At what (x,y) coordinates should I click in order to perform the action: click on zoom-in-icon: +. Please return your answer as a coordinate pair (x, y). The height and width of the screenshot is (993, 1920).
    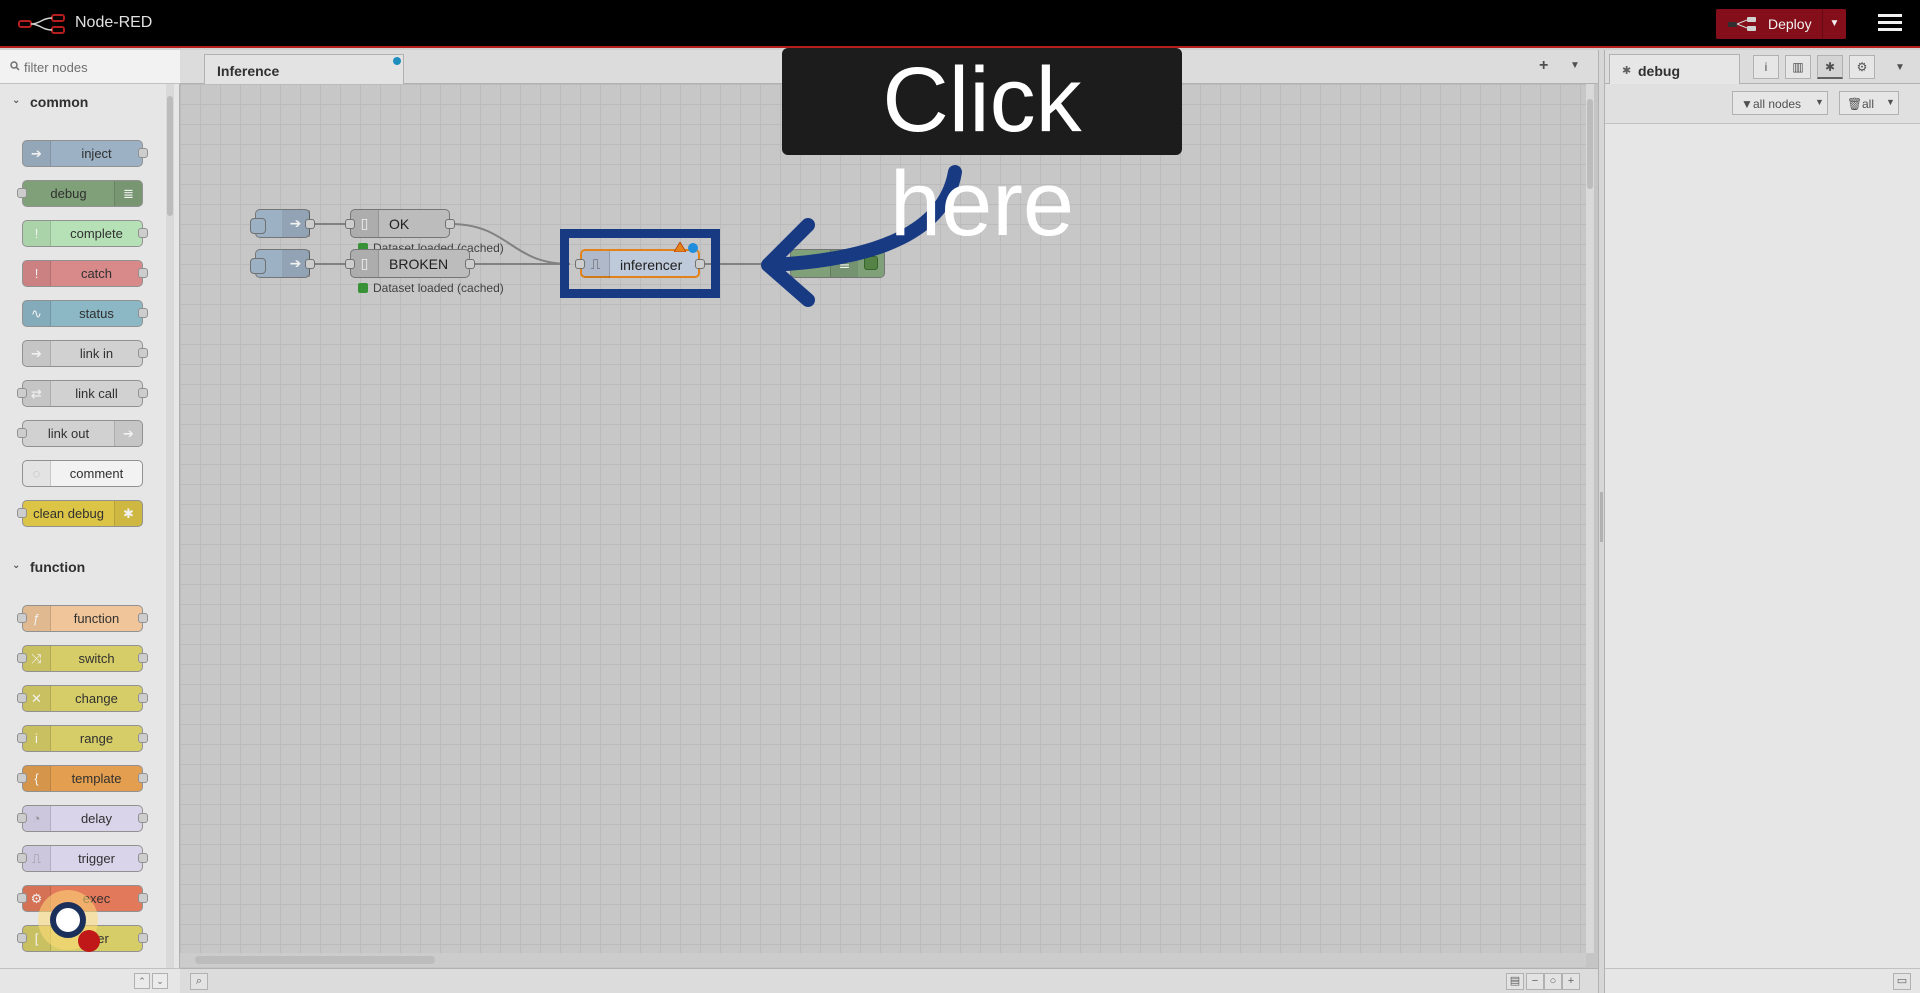
    Looking at the image, I should click on (1571, 981).